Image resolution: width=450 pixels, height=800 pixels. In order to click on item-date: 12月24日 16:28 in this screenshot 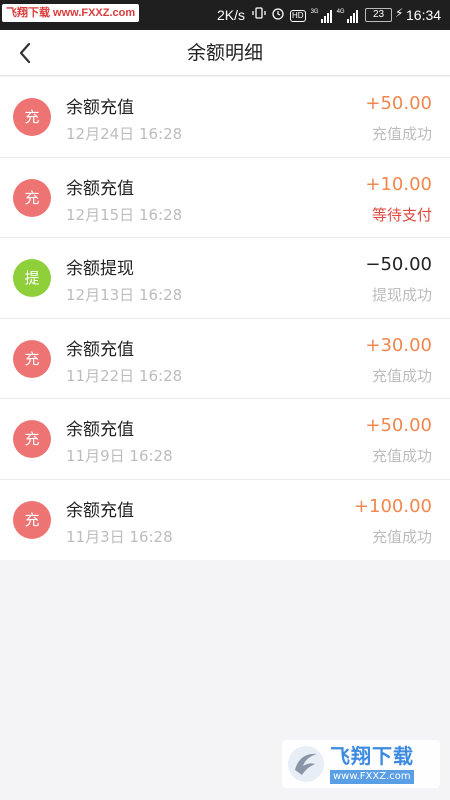, I will do `click(124, 134)`.